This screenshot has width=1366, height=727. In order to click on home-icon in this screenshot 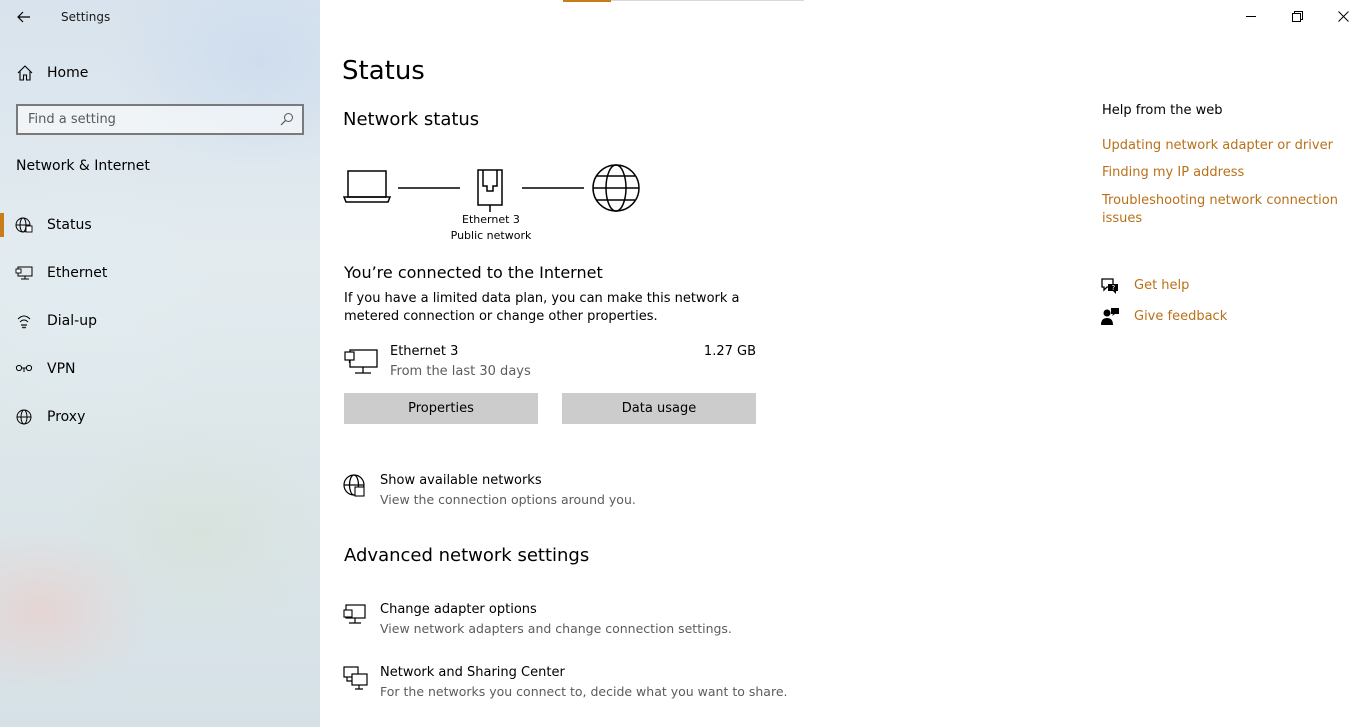, I will do `click(25, 73)`.